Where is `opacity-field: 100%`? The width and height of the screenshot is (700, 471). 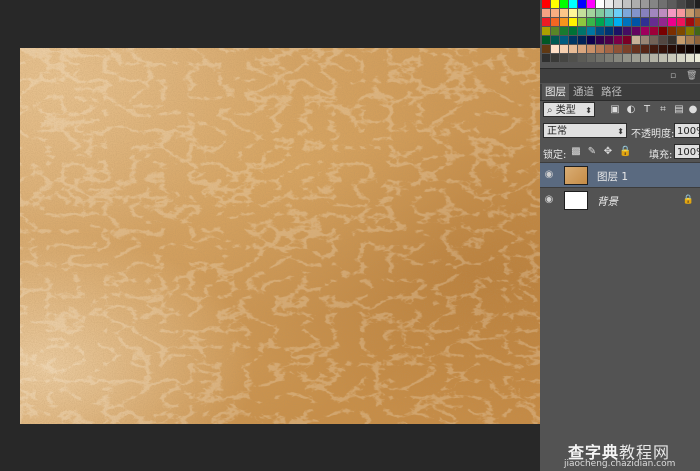
opacity-field: 100% is located at coordinates (687, 130).